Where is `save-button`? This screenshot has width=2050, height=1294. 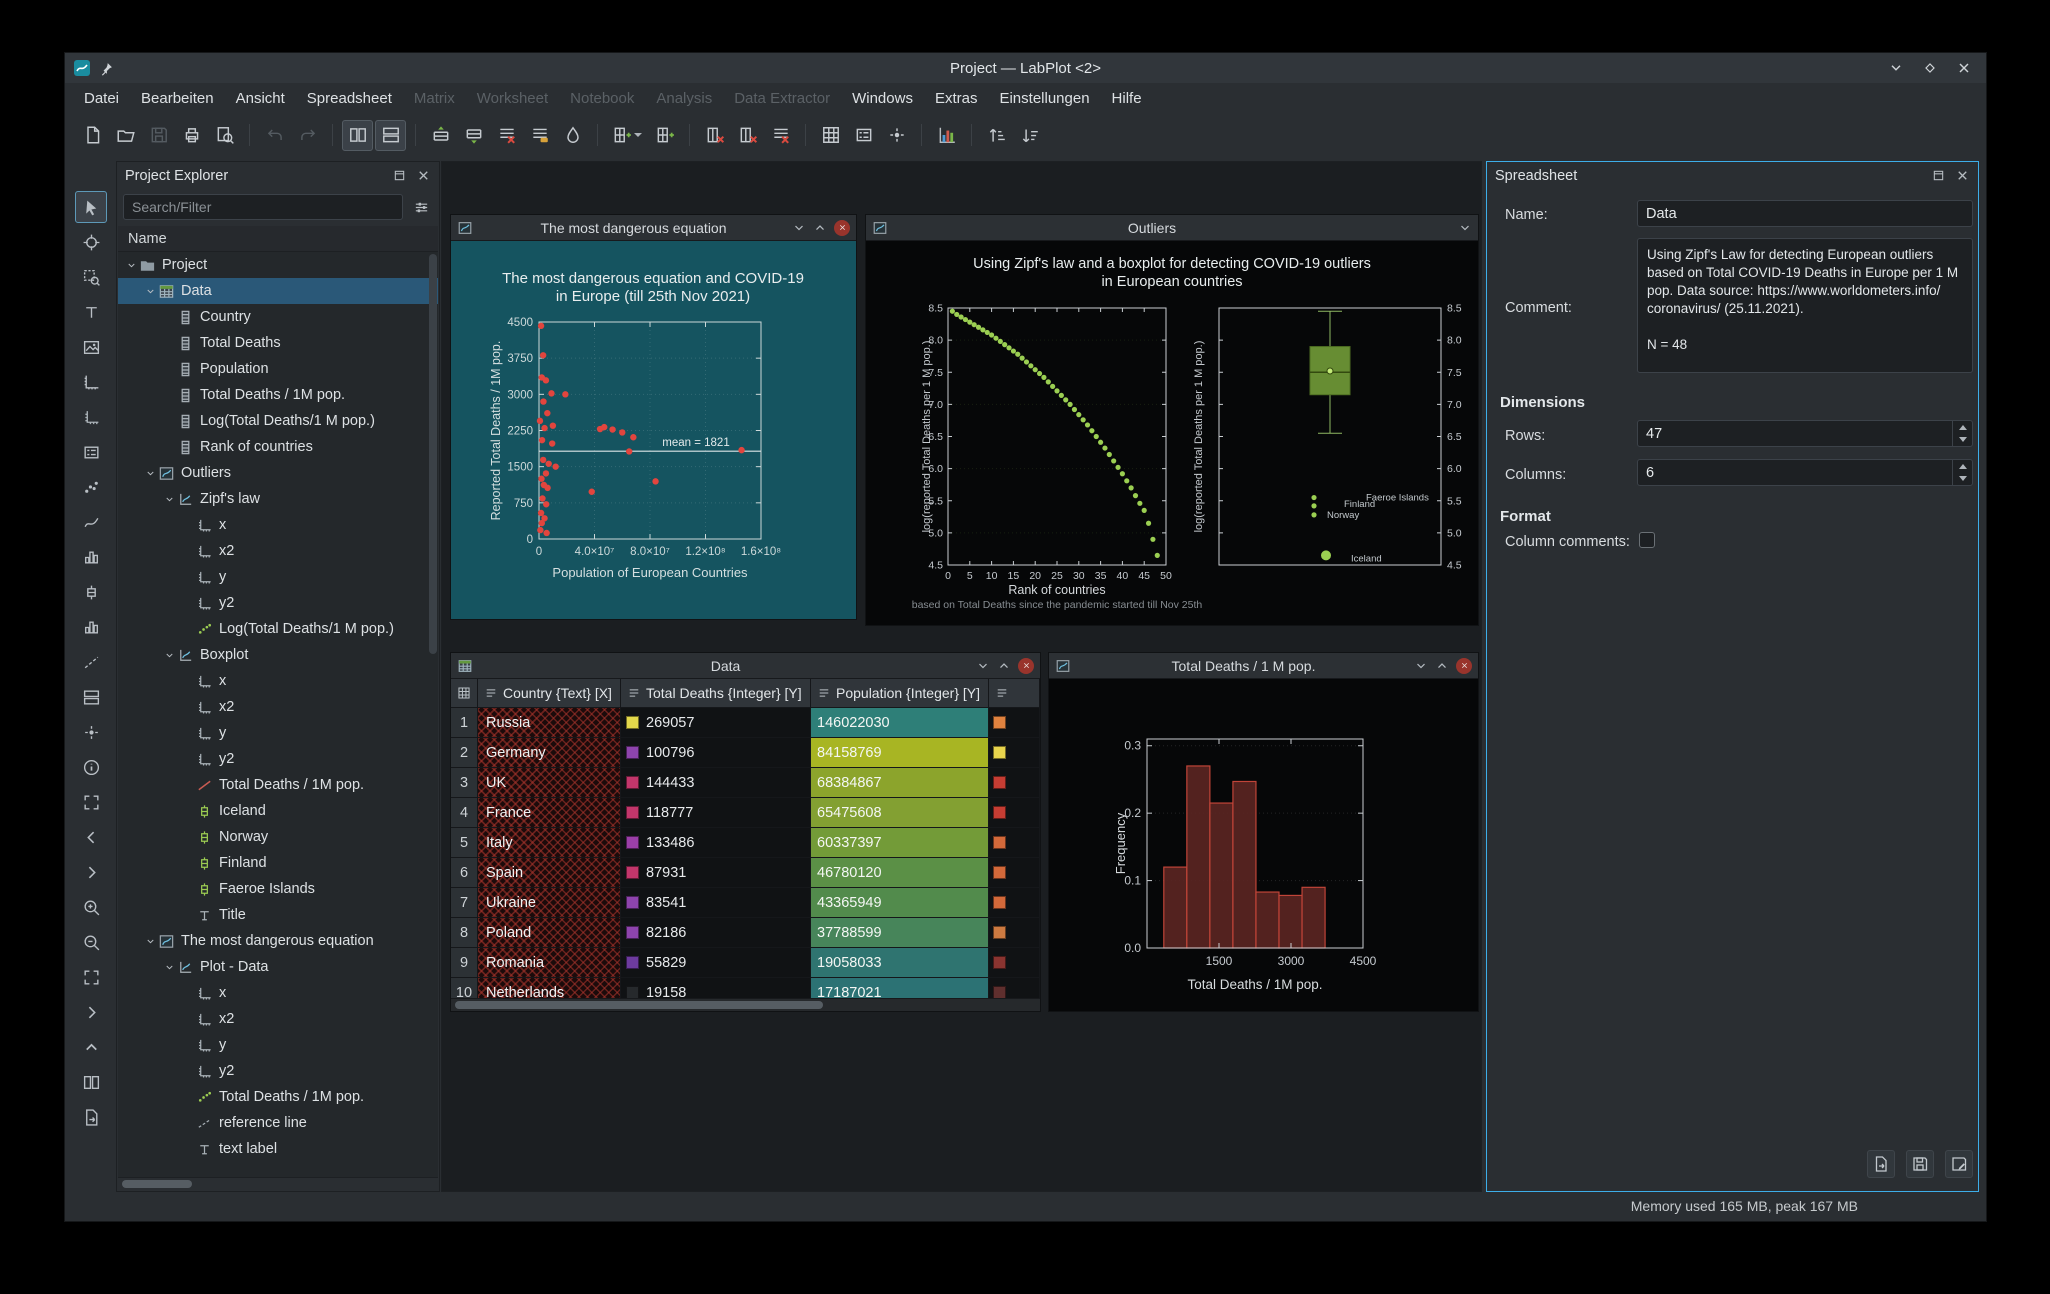
save-button is located at coordinates (1920, 1164).